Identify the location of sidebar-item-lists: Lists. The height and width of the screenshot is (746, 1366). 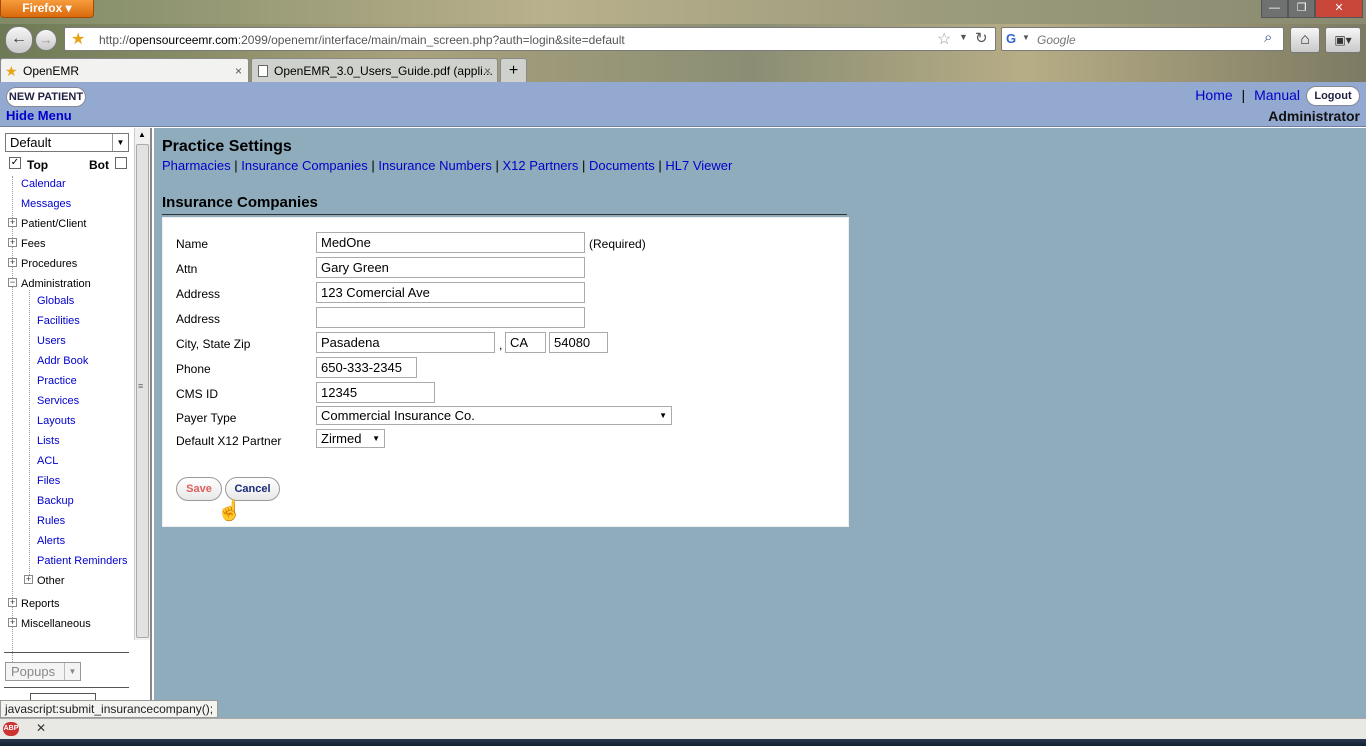
(48, 441).